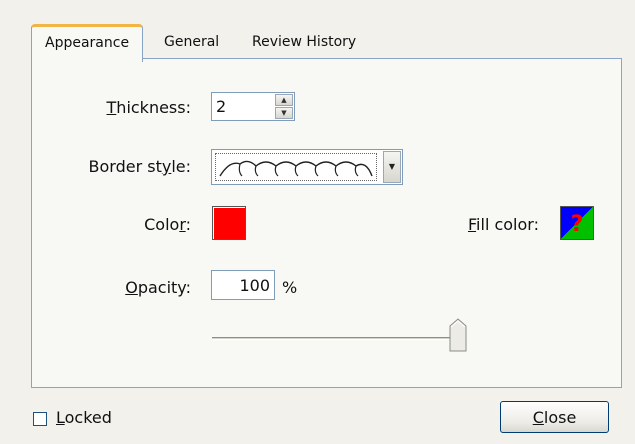 This screenshot has height=444, width=635. I want to click on arrow-down-icon: ▼, so click(284, 113).